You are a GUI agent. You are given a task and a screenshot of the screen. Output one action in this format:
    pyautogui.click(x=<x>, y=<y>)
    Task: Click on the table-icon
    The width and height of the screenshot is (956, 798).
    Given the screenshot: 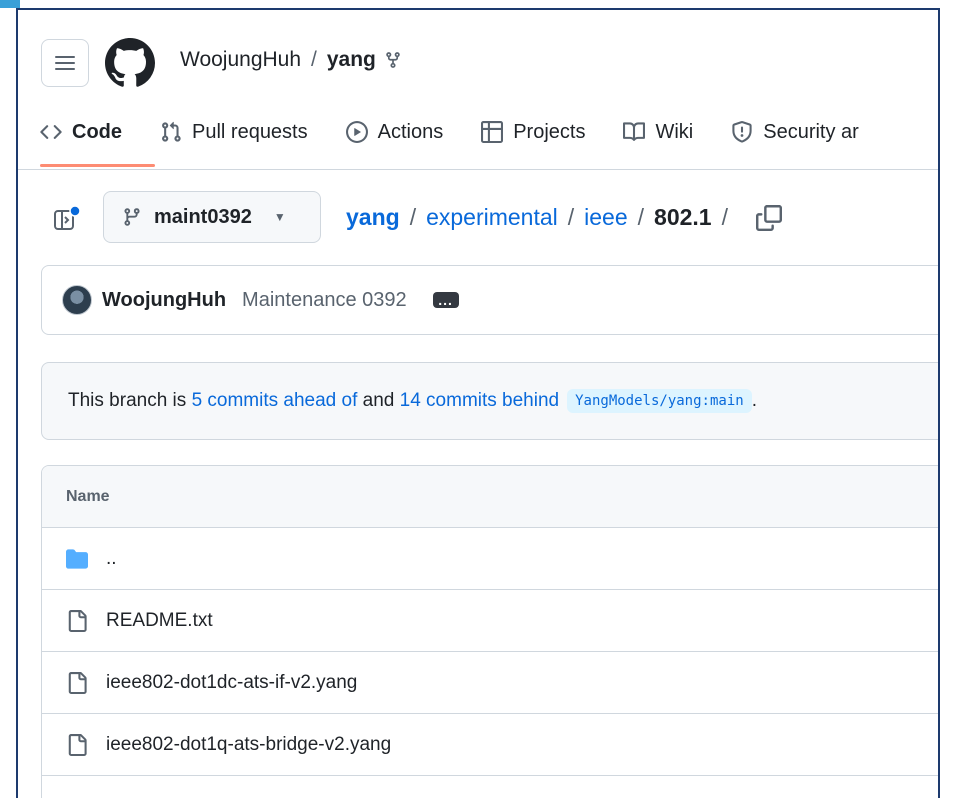 What is the action you would take?
    pyautogui.click(x=492, y=132)
    